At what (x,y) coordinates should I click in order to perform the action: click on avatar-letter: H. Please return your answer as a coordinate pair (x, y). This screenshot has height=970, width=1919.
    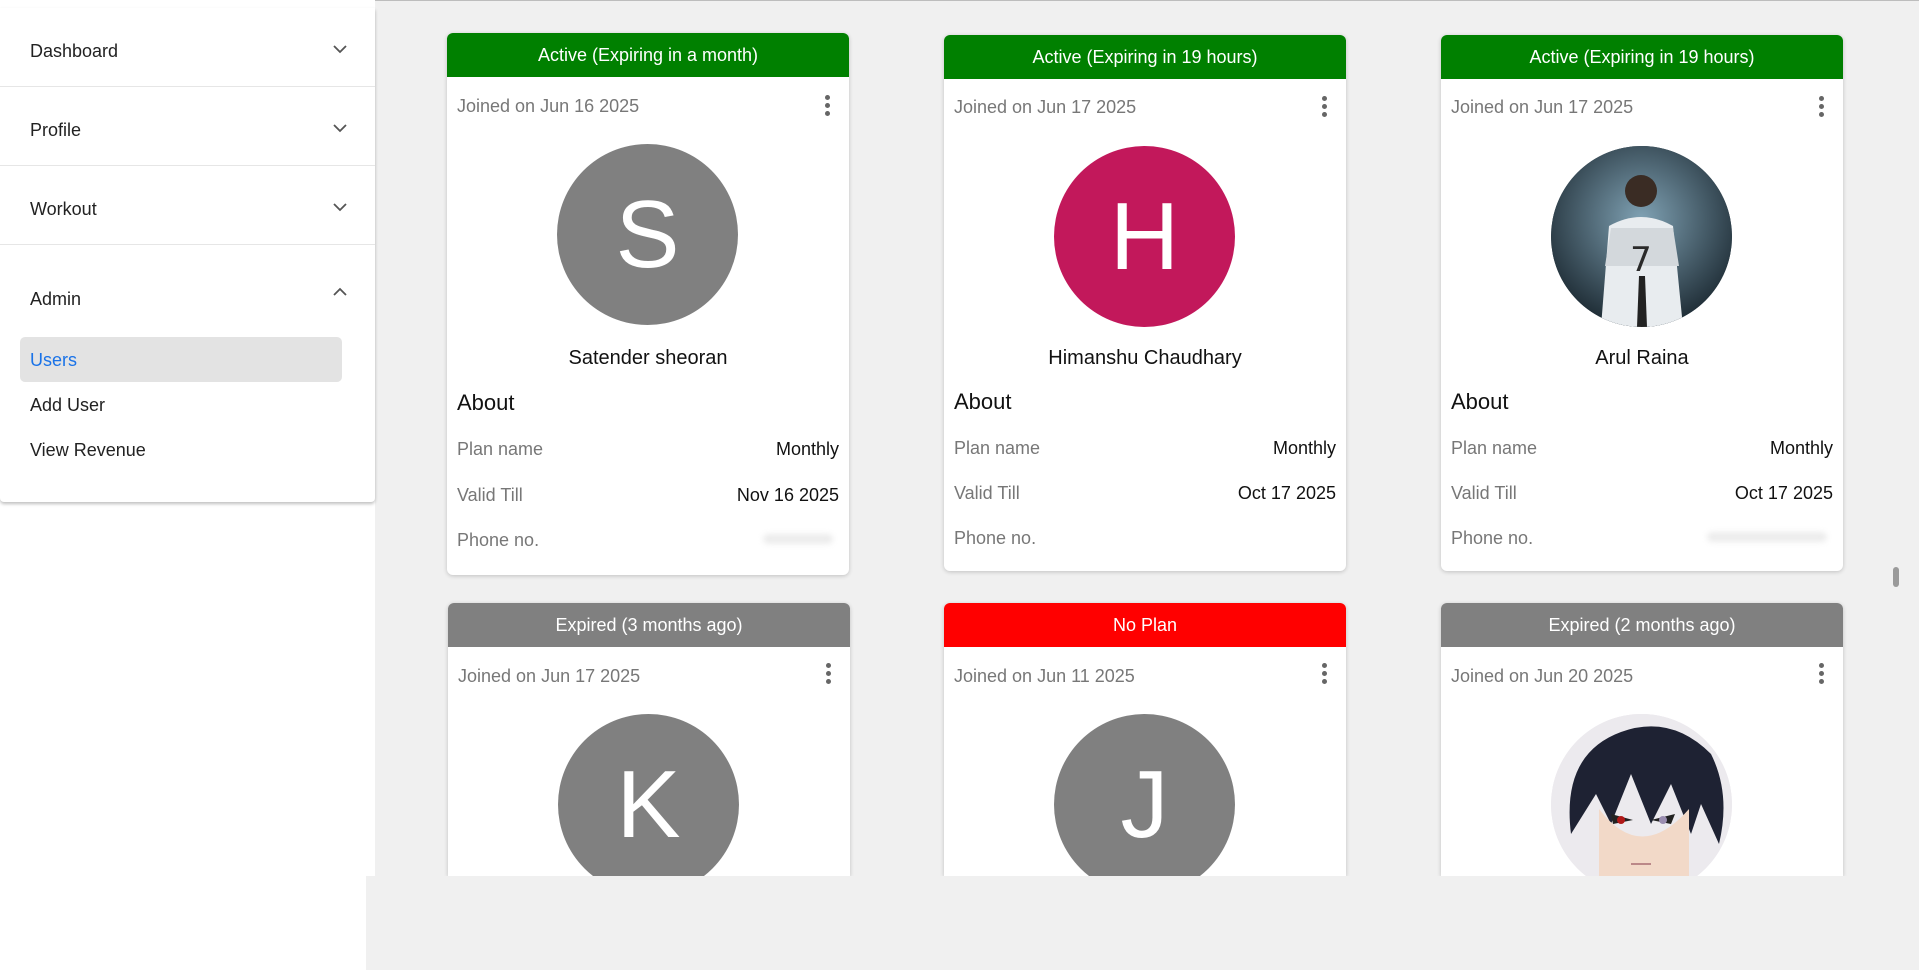
    Looking at the image, I should click on (1144, 236).